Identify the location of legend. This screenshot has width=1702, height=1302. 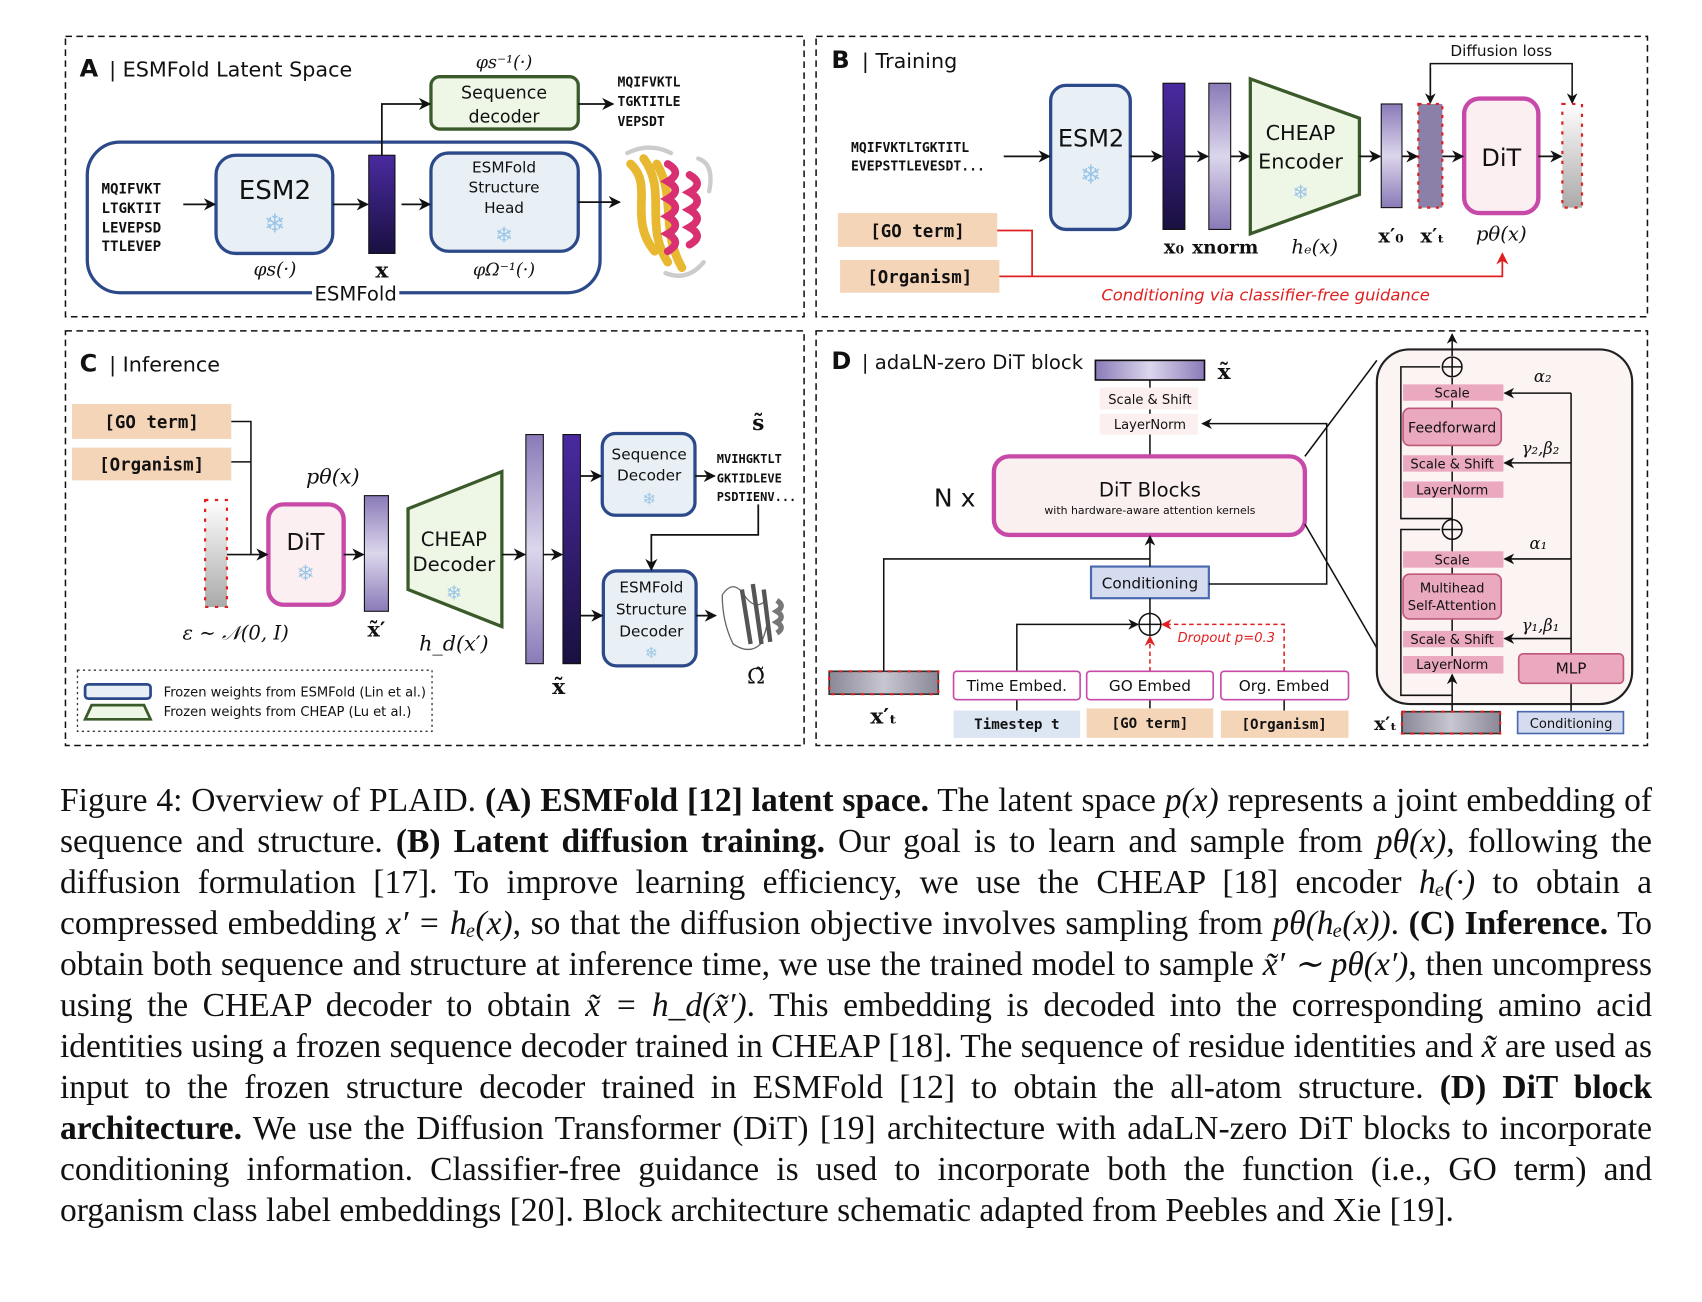
(254, 700).